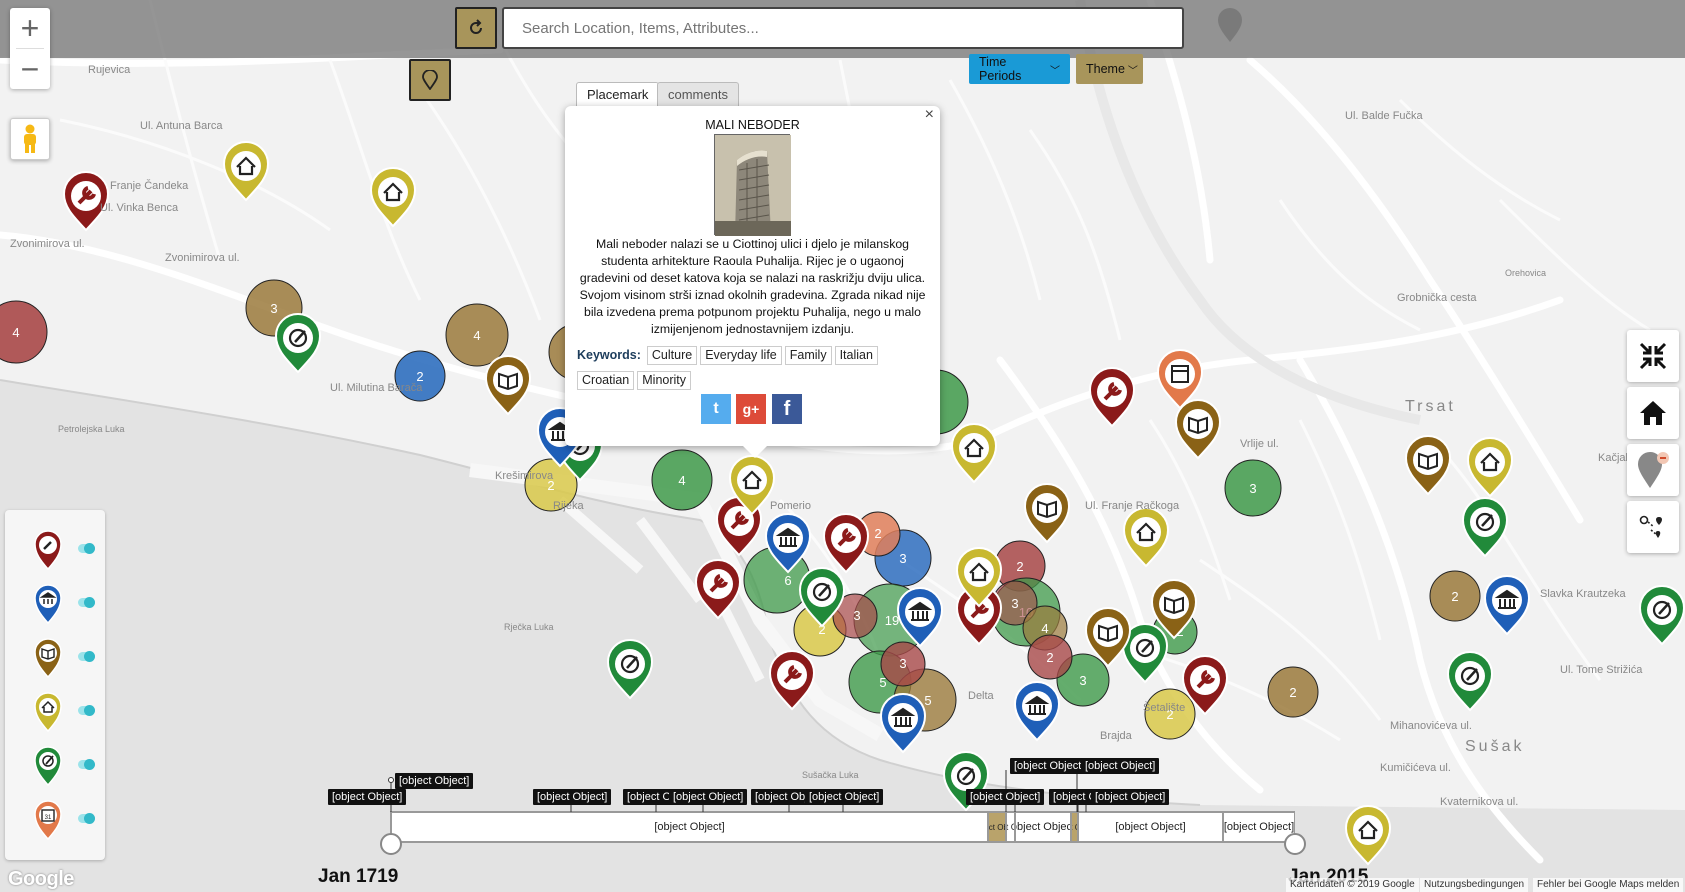 The image size is (1685, 892). Describe the element at coordinates (664, 380) in the screenshot. I see `keyword-tag: Minority` at that location.